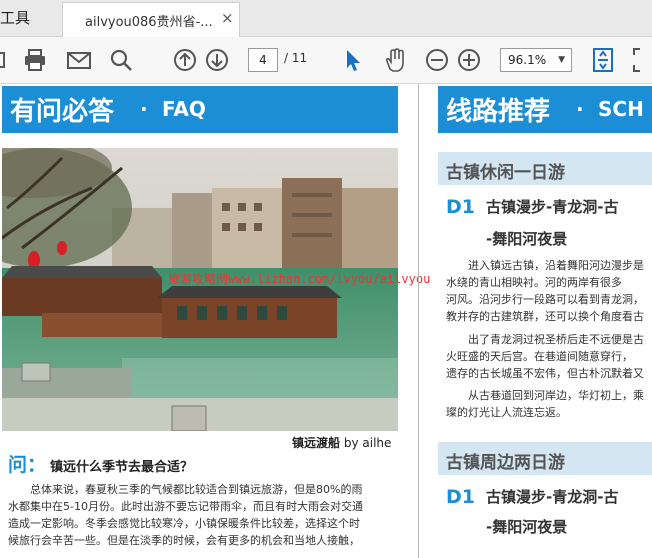  I want to click on column-divider, so click(418, 321).